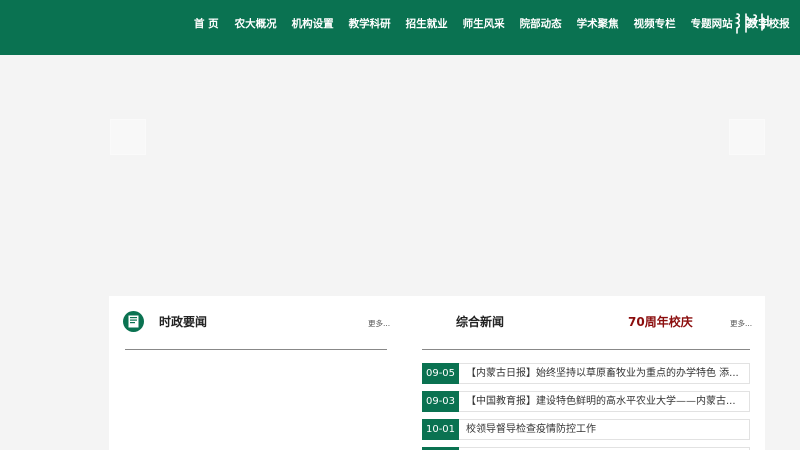 The height and width of the screenshot is (450, 800). Describe the element at coordinates (313, 24) in the screenshot. I see `nav-departments: 机构设置` at that location.